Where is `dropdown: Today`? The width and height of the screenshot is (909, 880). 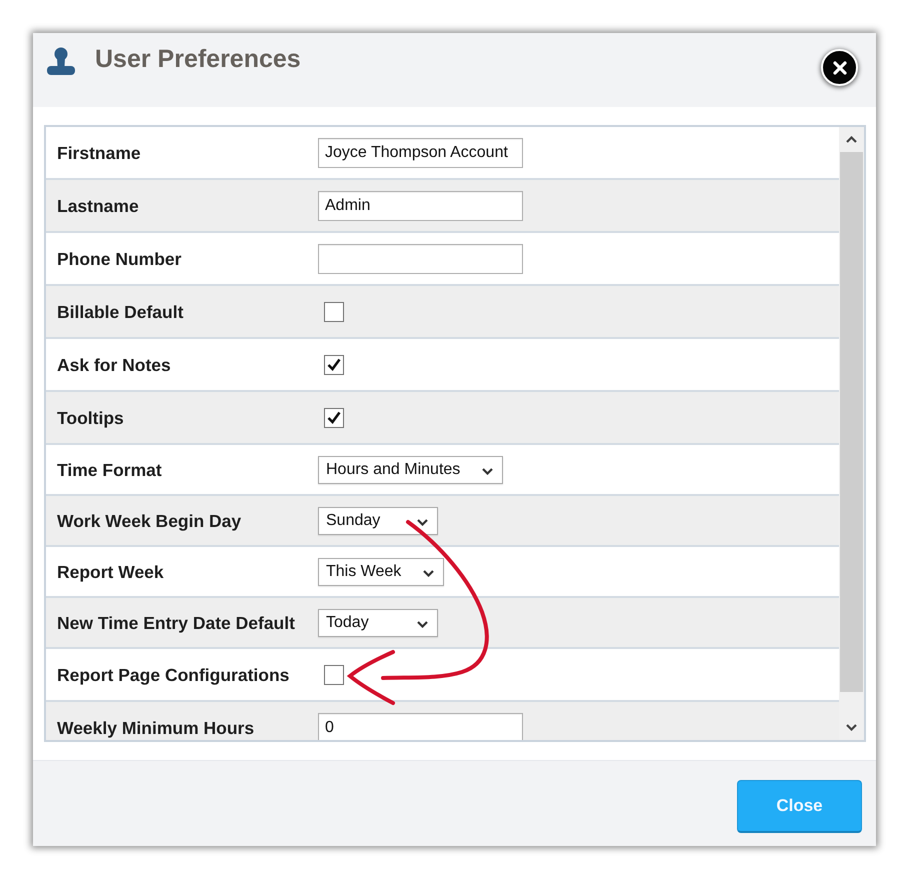 dropdown: Today is located at coordinates (378, 622).